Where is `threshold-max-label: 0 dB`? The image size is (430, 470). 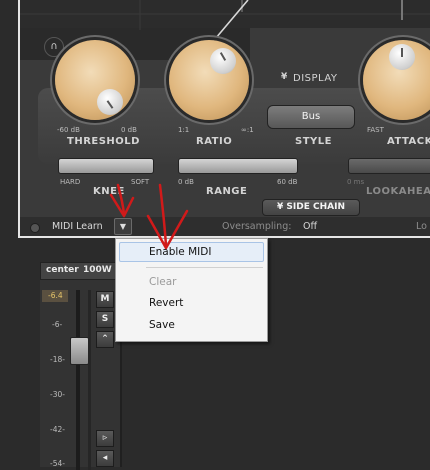 threshold-max-label: 0 dB is located at coordinates (129, 130).